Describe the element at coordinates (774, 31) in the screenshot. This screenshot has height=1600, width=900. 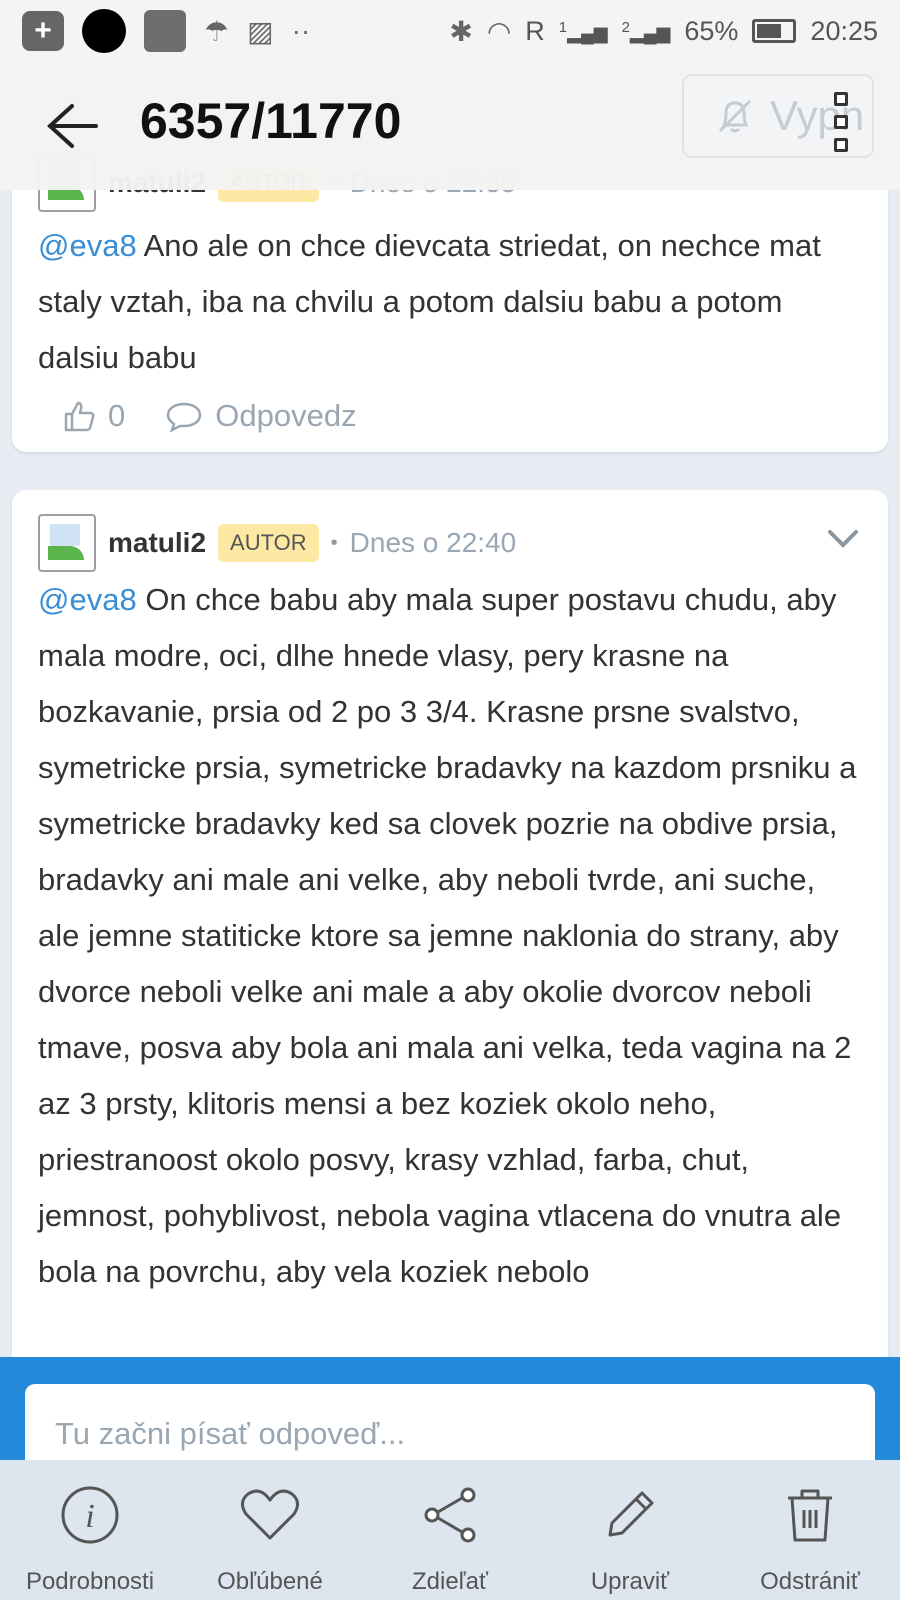
I see `battery-icon` at that location.